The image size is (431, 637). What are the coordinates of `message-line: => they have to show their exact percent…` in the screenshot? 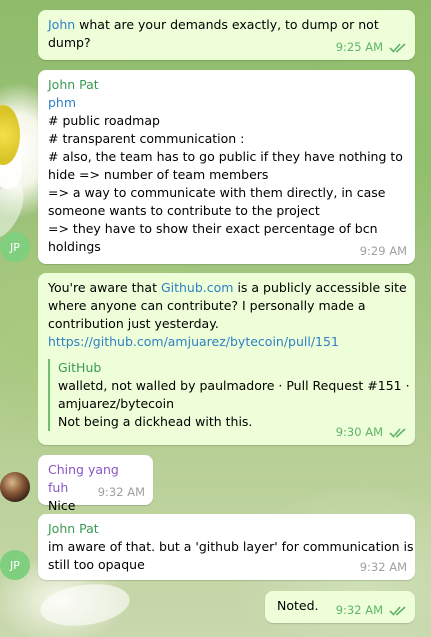 It's located at (213, 228).